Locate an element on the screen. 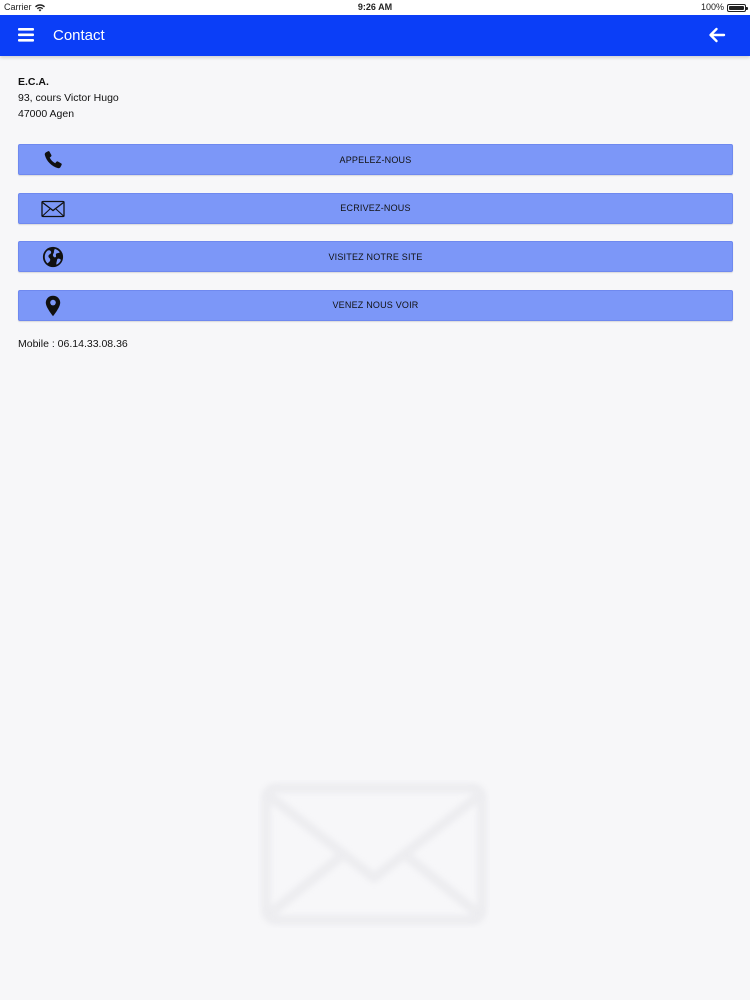 This screenshot has width=750, height=1000. call-button-label: APPELEZ-NOUS is located at coordinates (375, 159).